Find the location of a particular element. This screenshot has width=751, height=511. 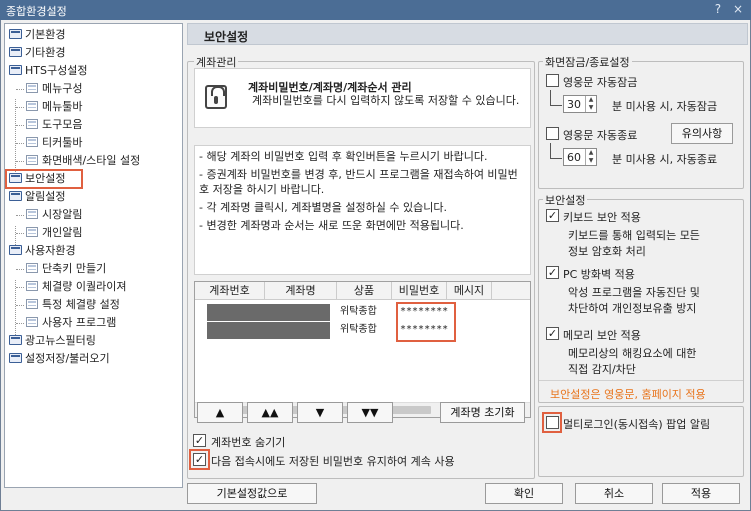

note-line: - 각 계좌명 클릭시, 계좌별명을 설정하실 수 있습니다. is located at coordinates (323, 207).